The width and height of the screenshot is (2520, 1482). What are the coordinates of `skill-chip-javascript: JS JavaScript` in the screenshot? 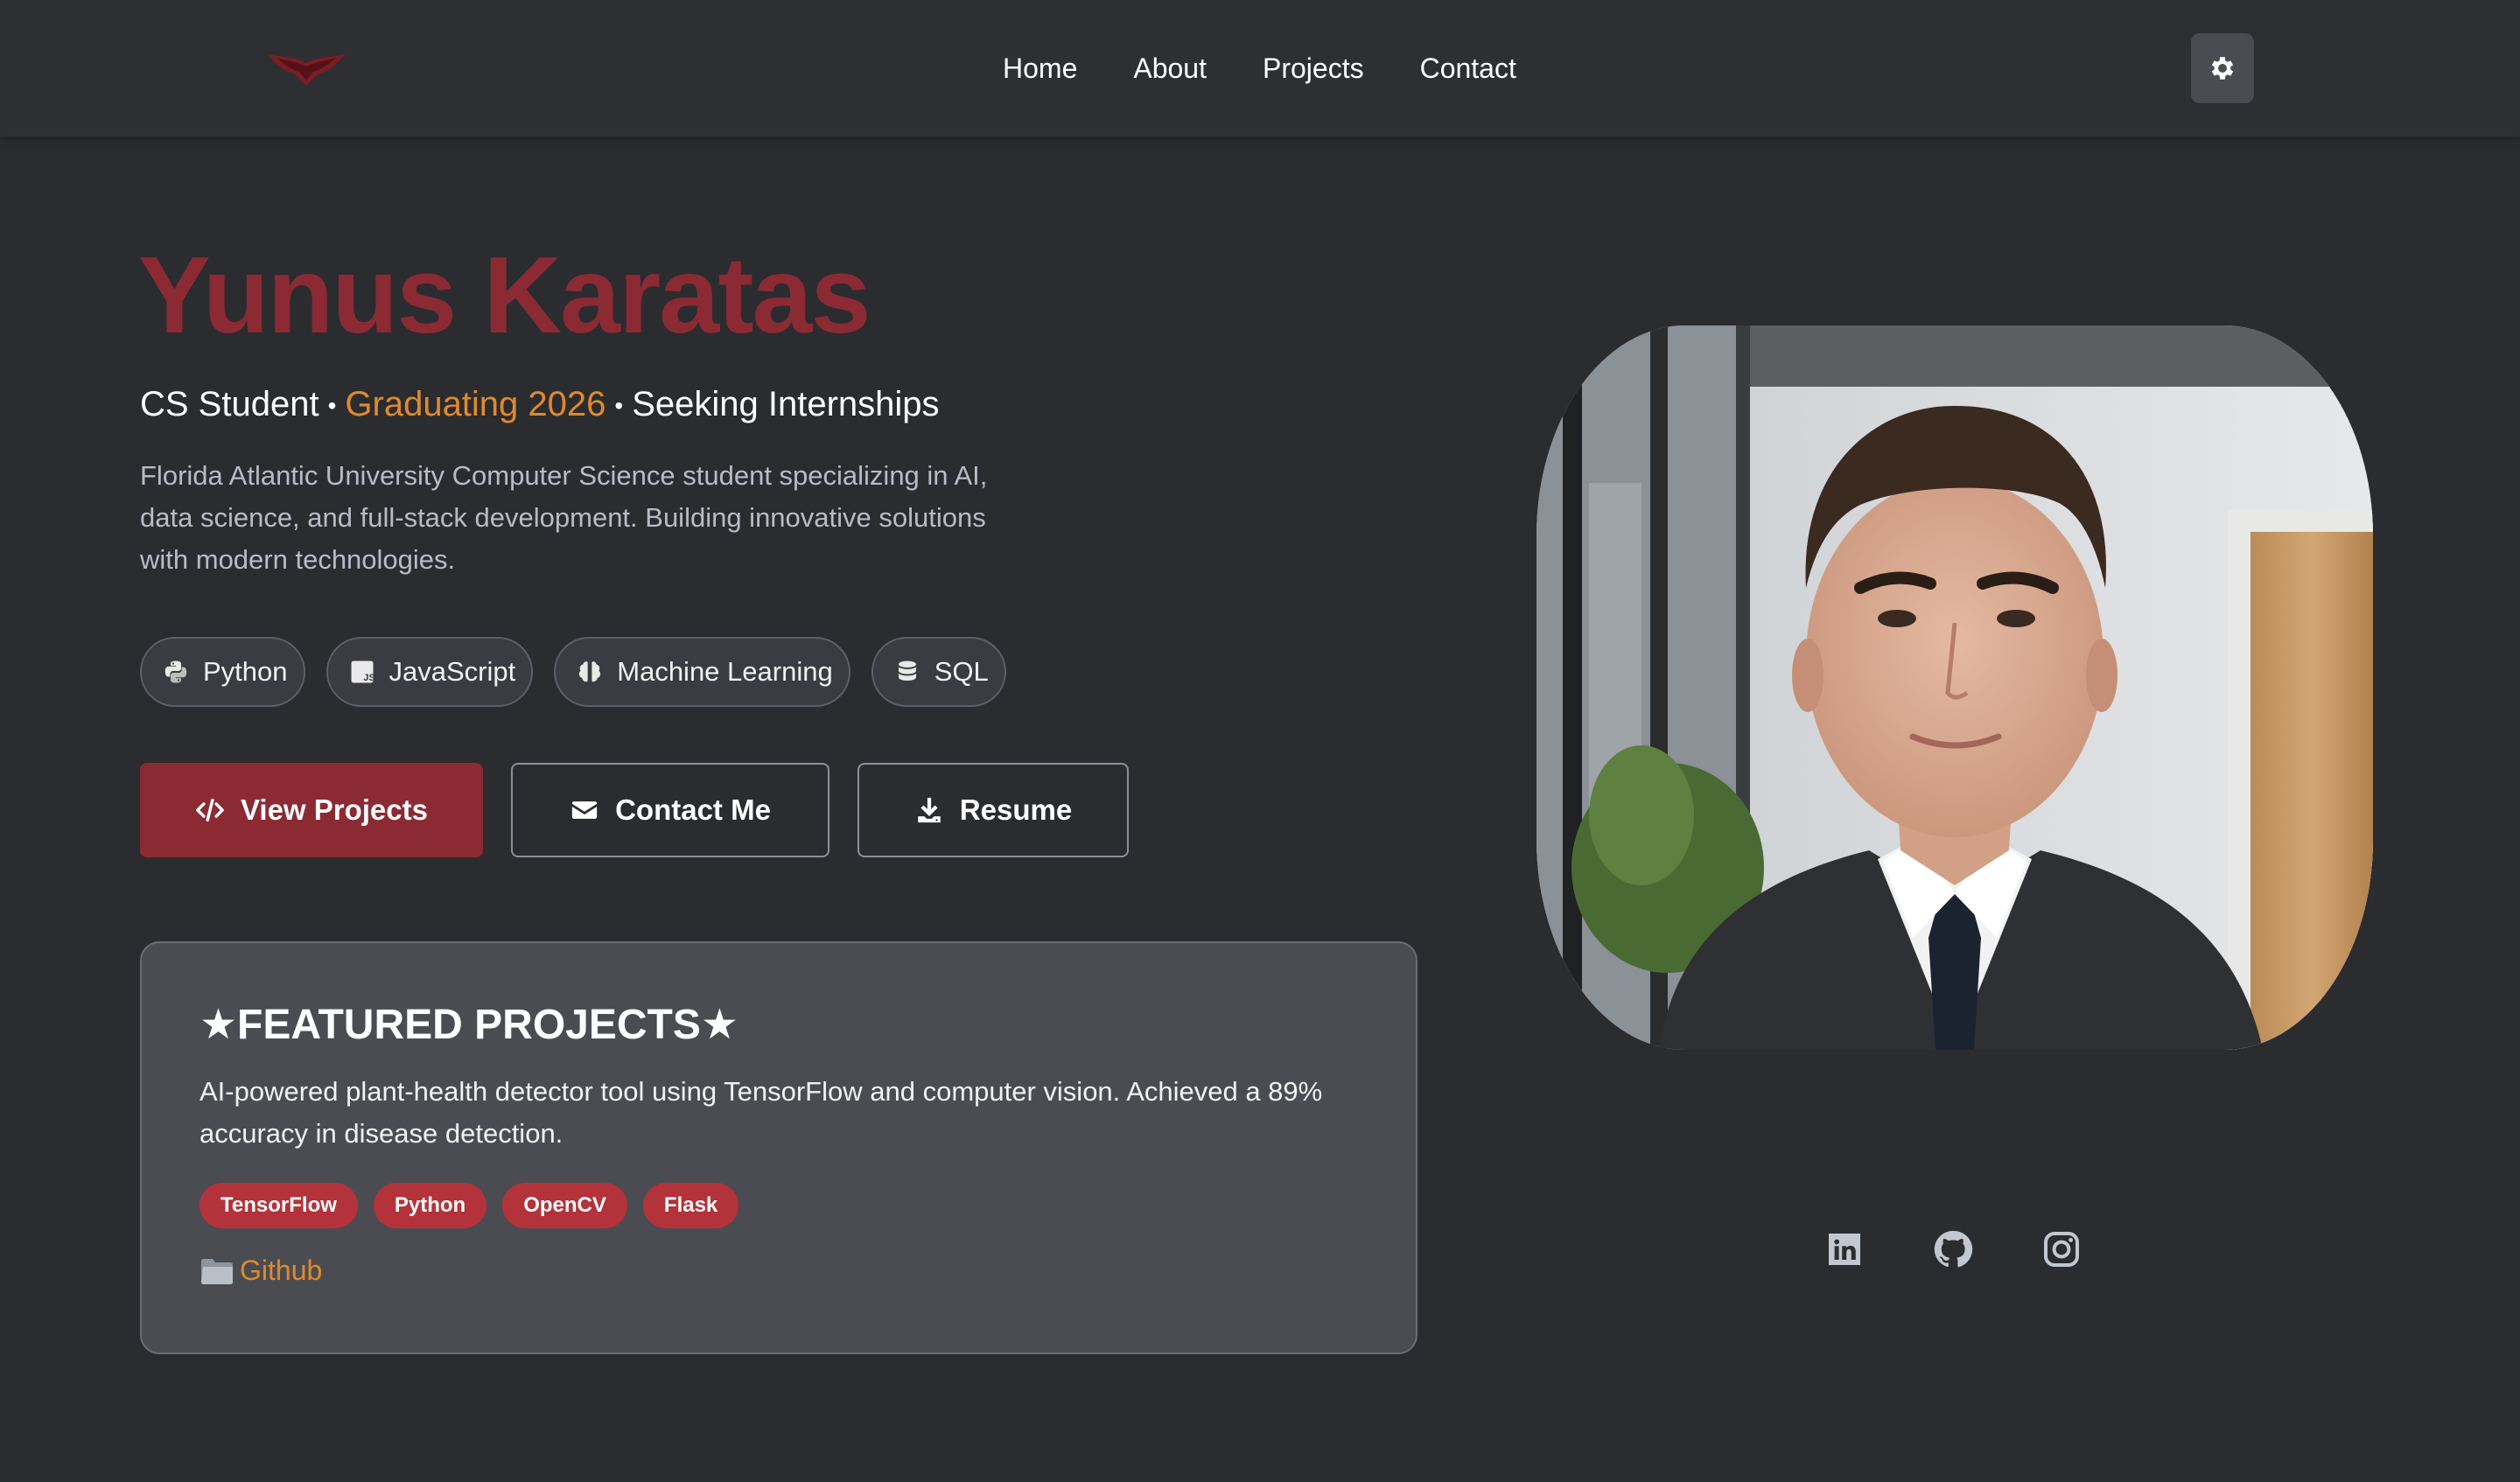 It's located at (430, 672).